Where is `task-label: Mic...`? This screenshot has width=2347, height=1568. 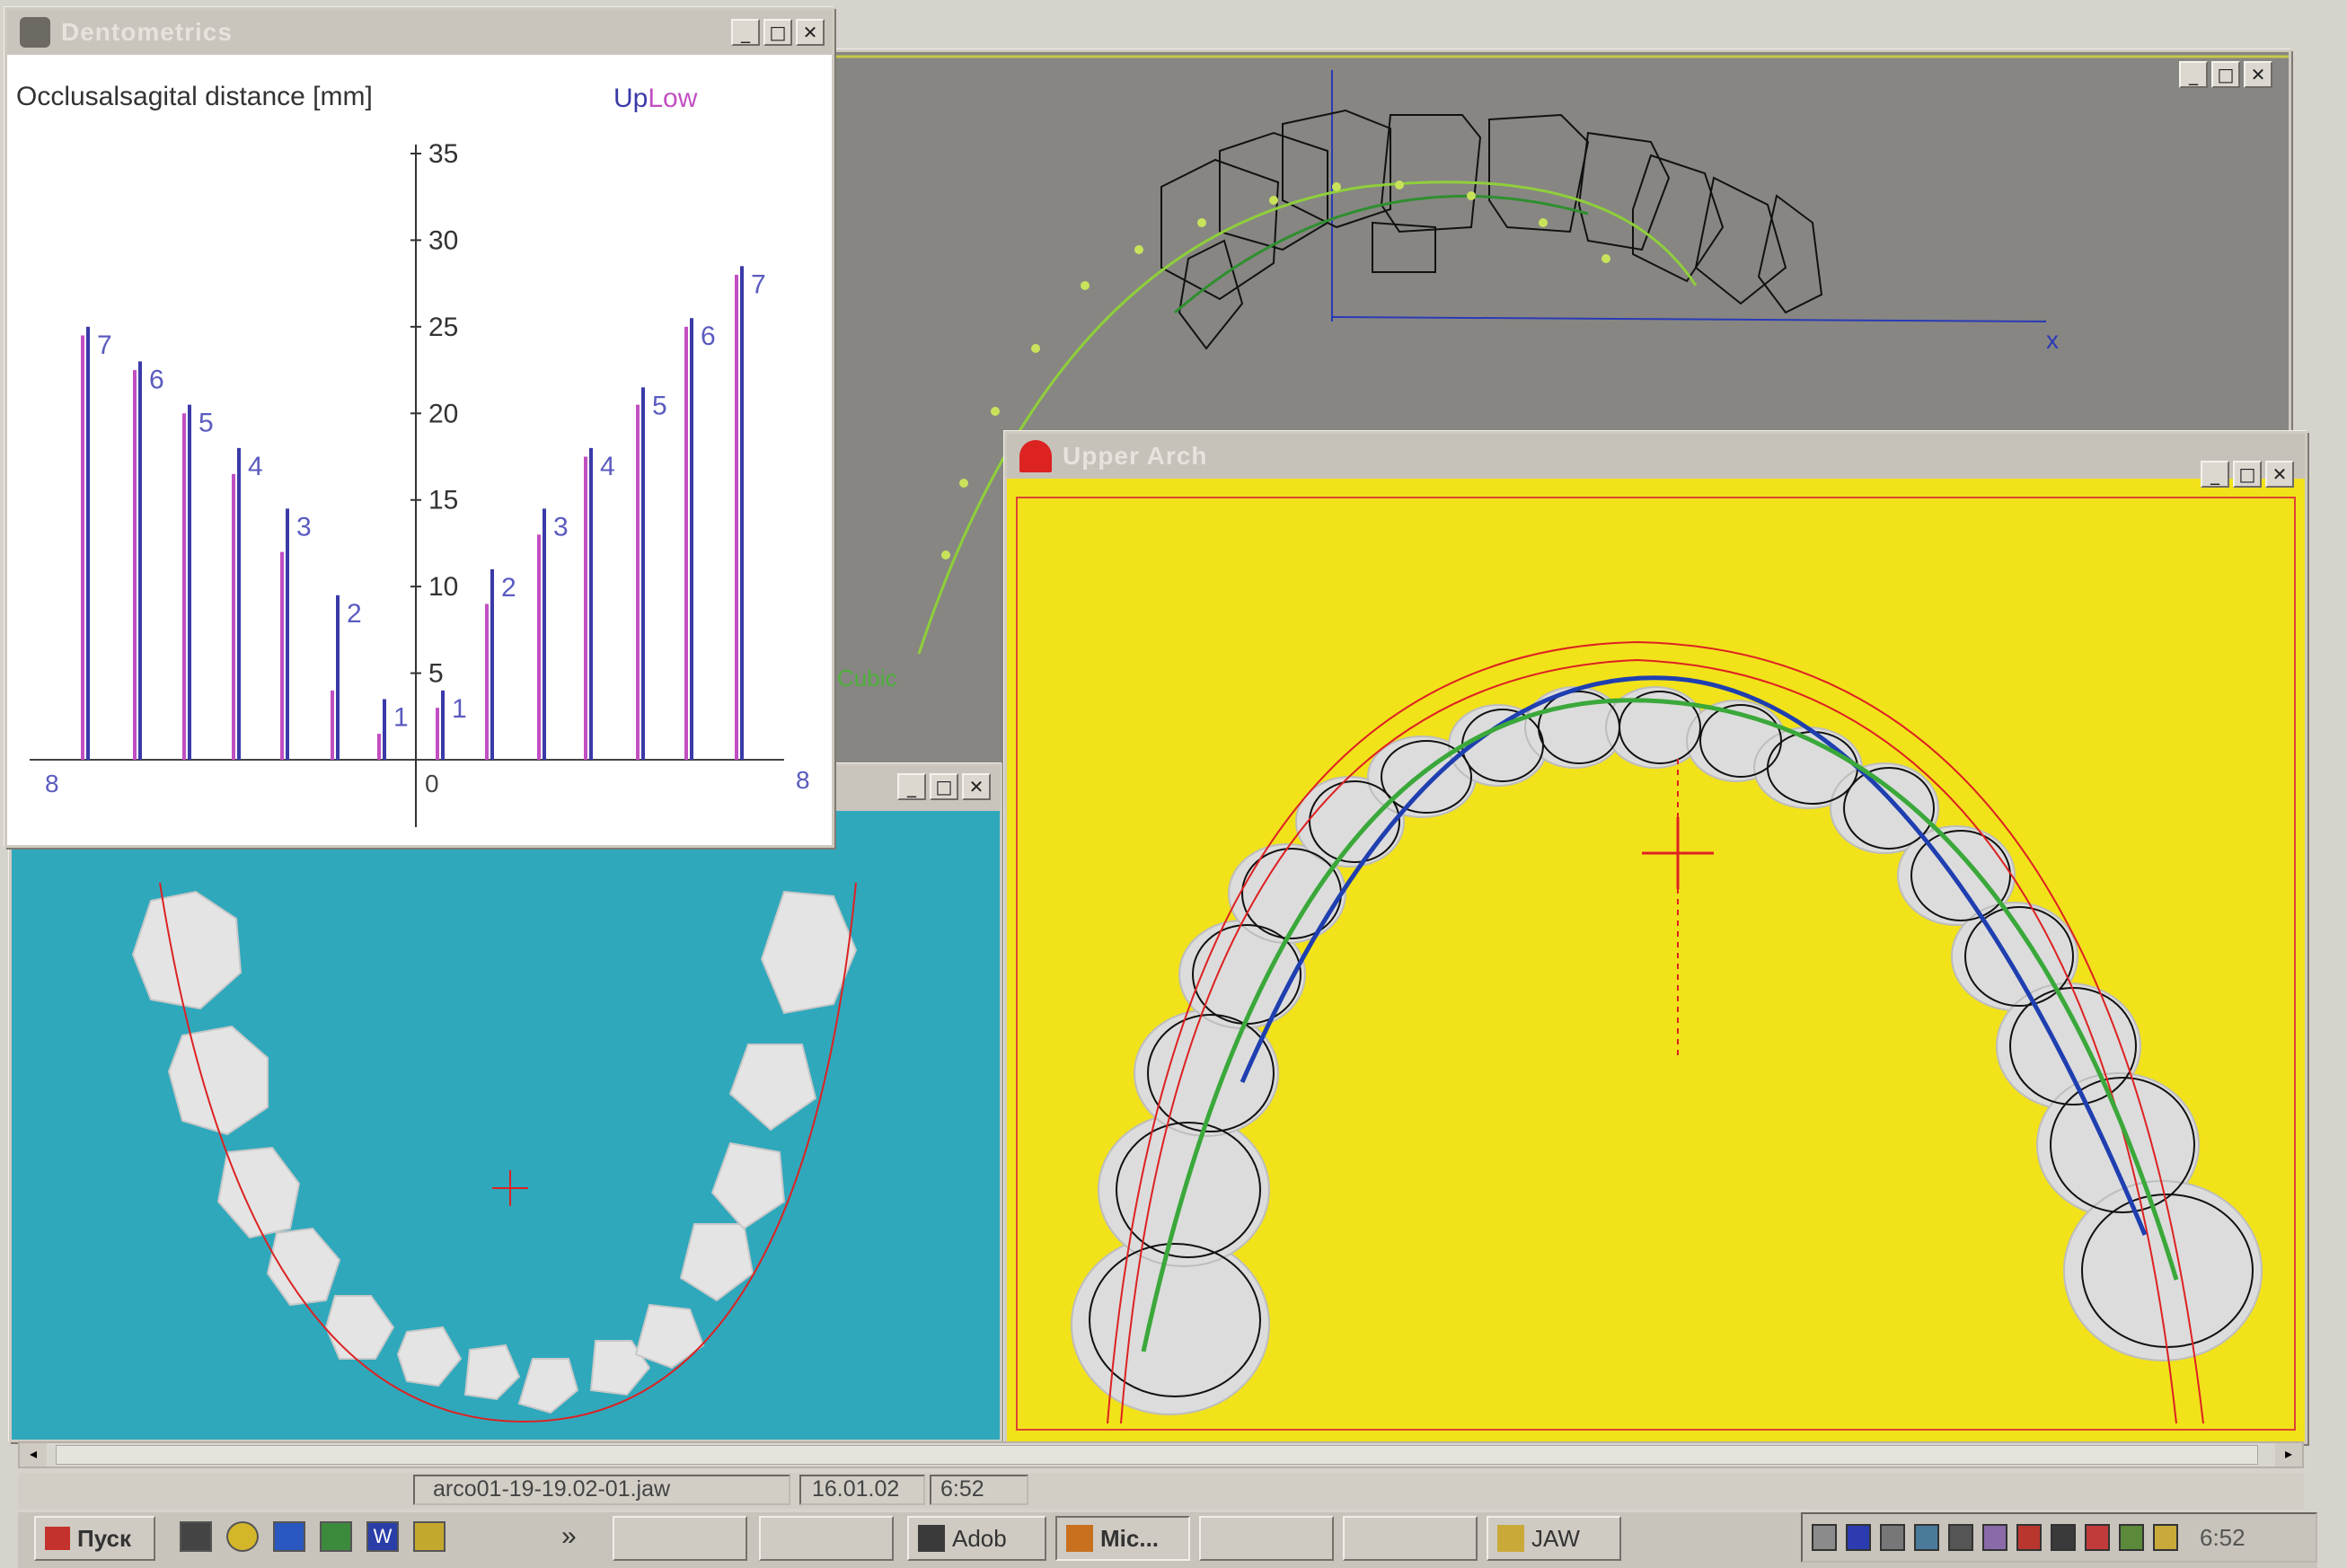
task-label: Mic... is located at coordinates (1130, 1538).